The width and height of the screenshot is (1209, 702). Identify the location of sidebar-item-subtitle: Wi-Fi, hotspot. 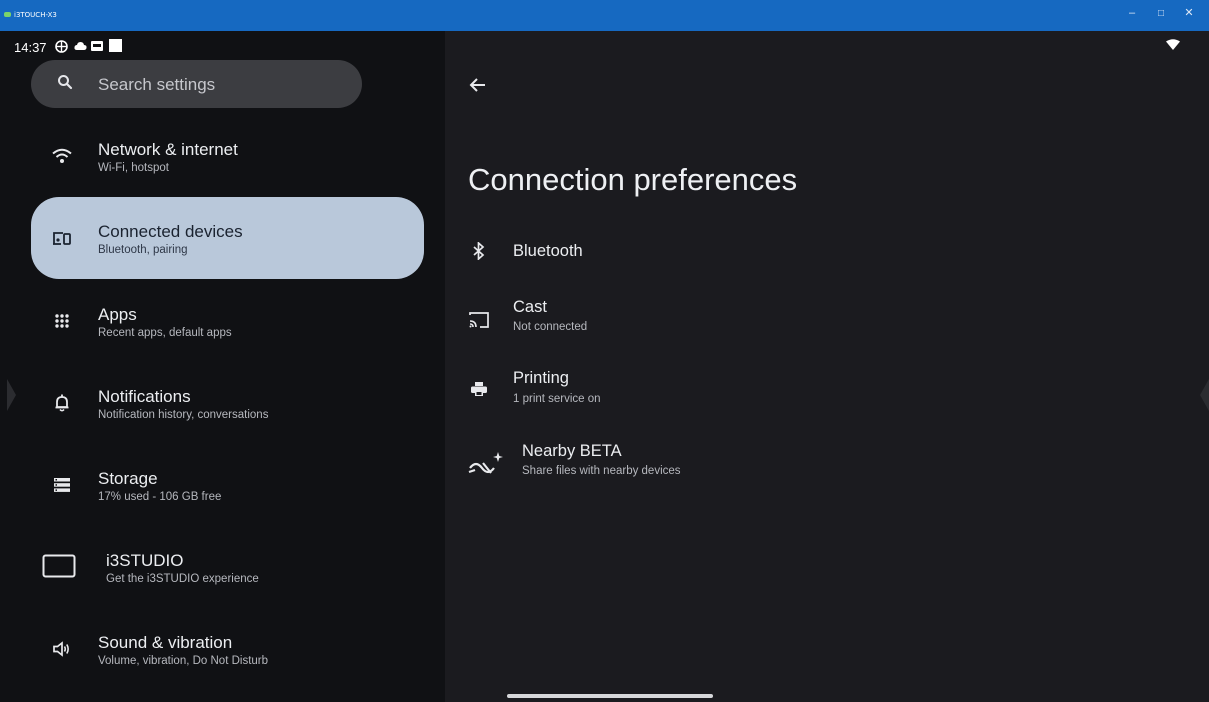
(133, 168).